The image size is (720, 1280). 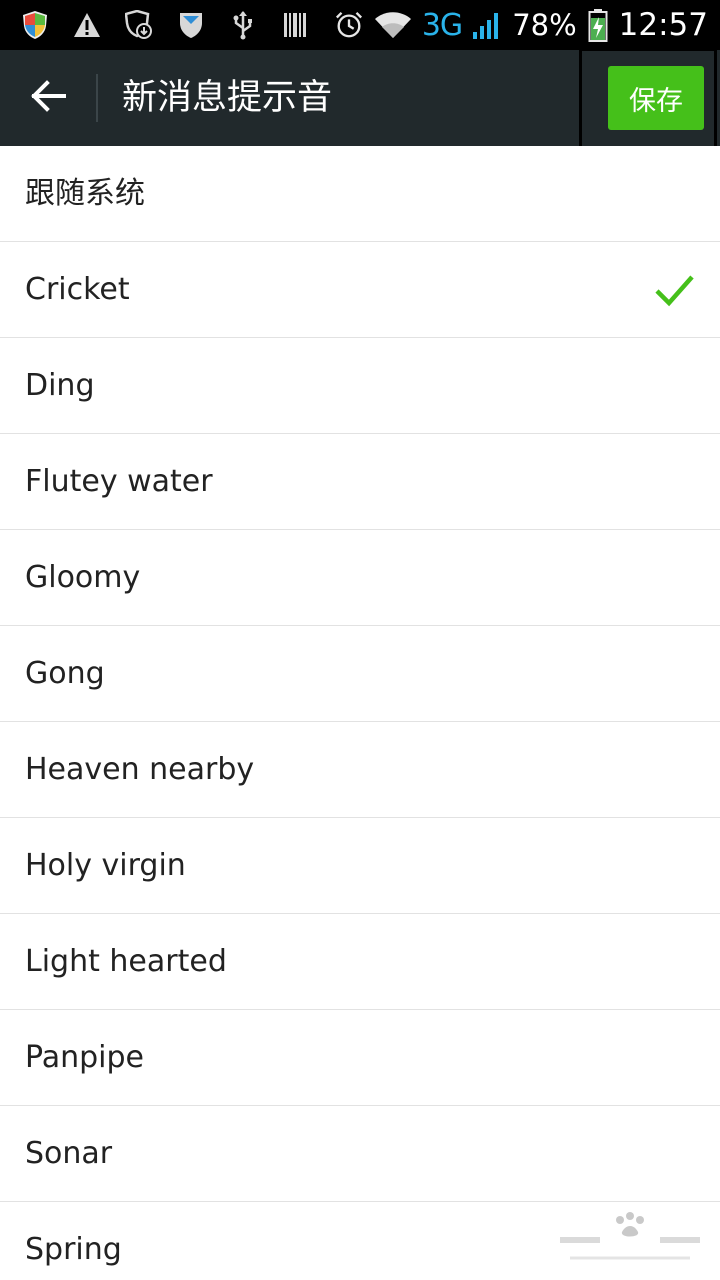 What do you see at coordinates (227, 98) in the screenshot?
I see `page-title: 新消息提示音` at bounding box center [227, 98].